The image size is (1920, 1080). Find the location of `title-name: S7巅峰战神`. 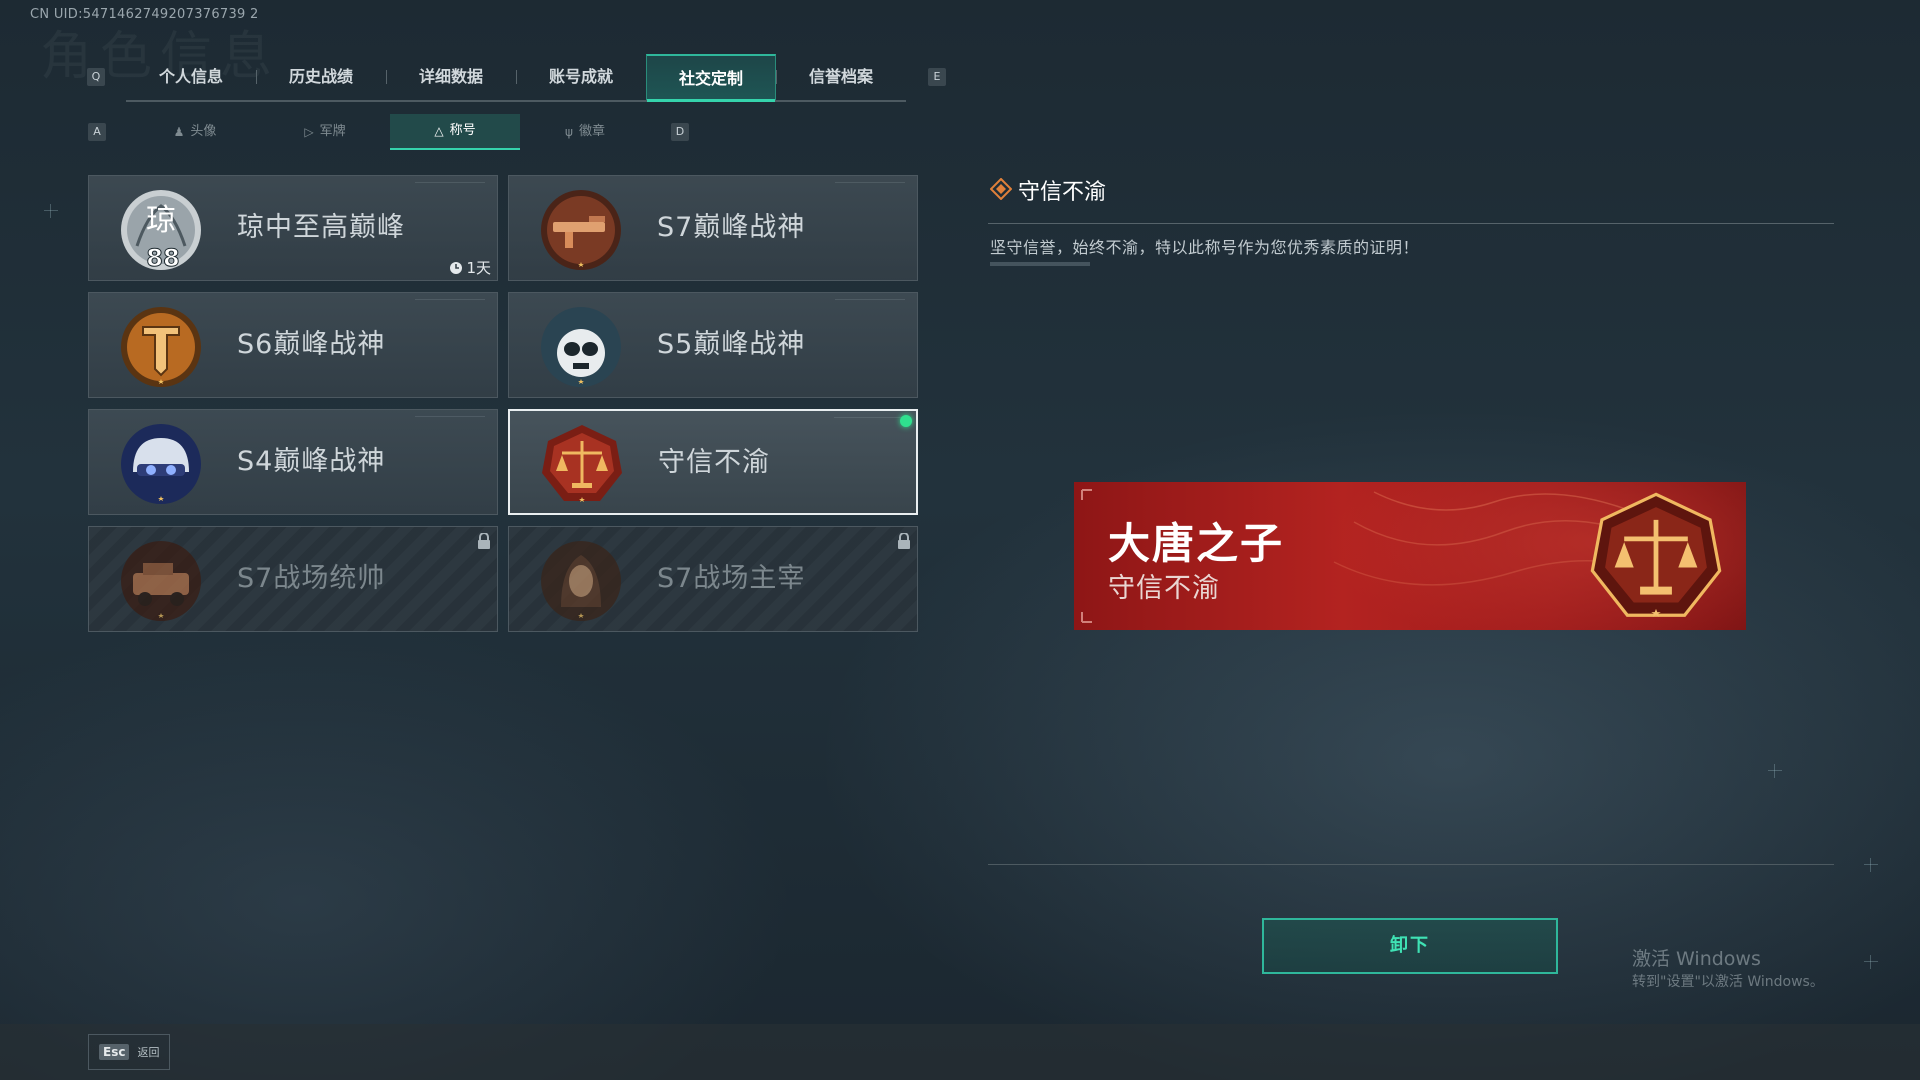

title-name: S7巅峰战神 is located at coordinates (731, 227).